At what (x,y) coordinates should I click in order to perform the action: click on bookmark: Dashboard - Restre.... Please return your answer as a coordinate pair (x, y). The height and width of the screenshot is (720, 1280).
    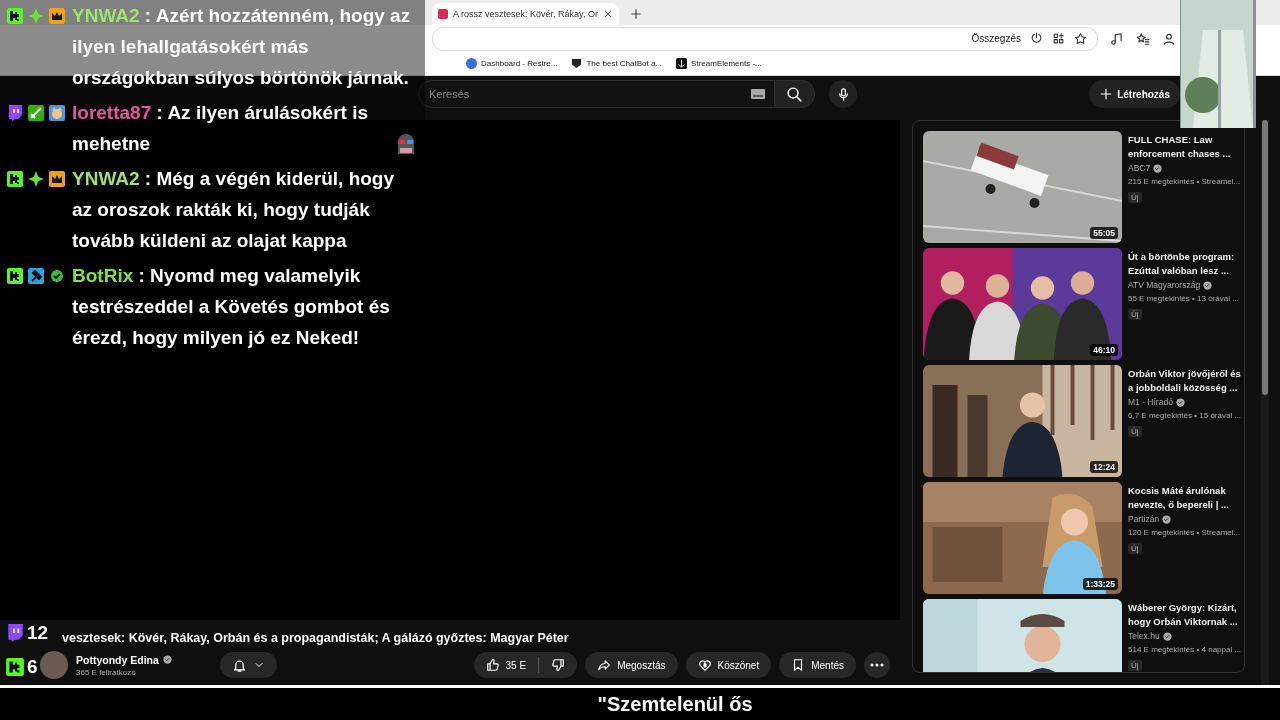
    Looking at the image, I should click on (512, 63).